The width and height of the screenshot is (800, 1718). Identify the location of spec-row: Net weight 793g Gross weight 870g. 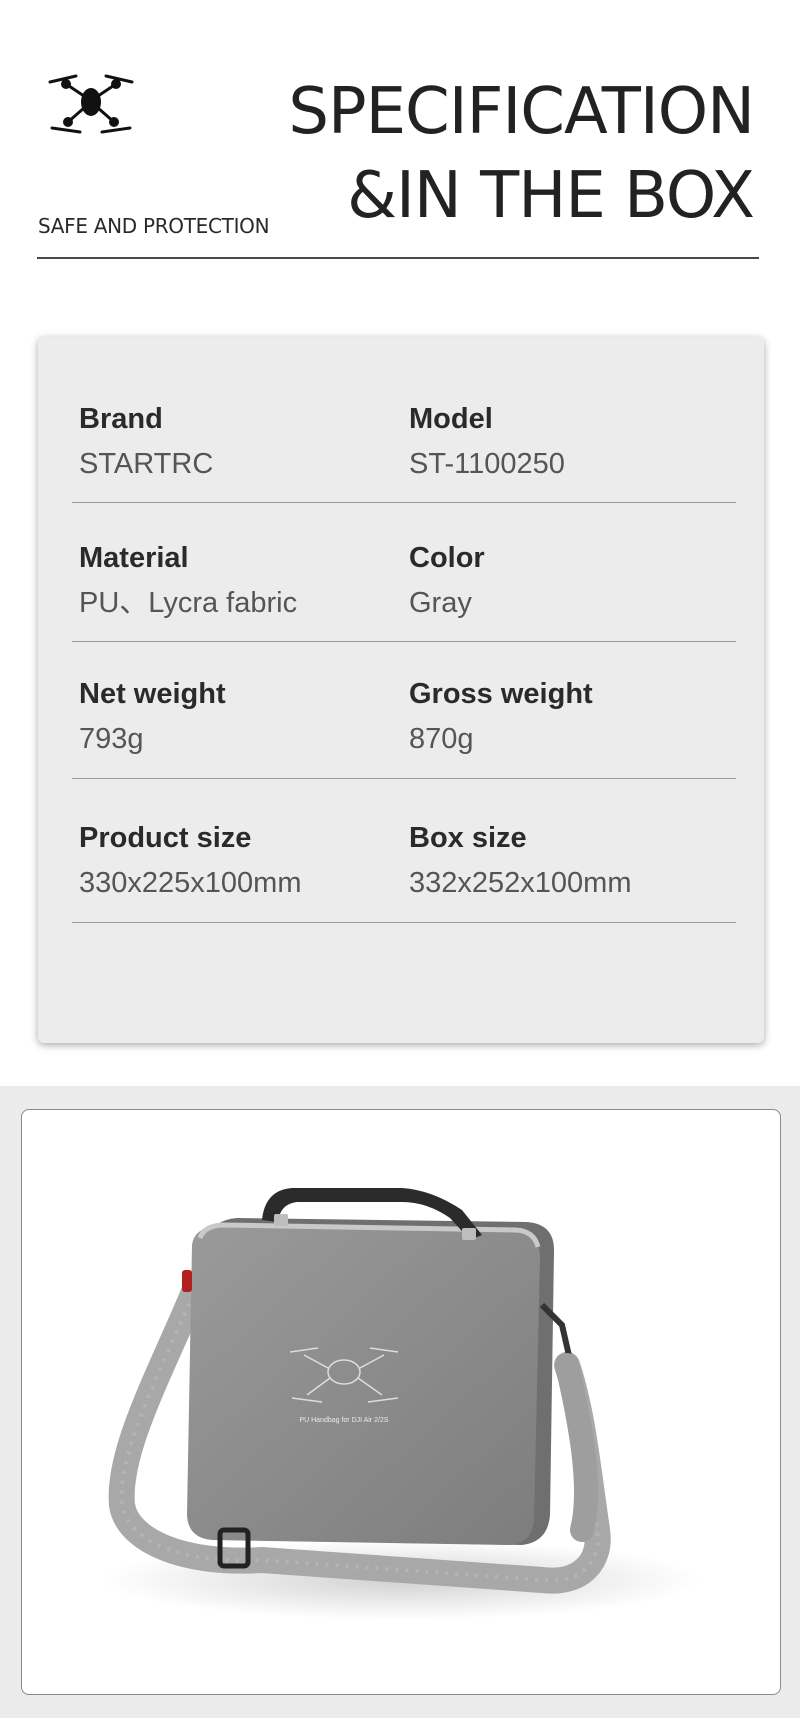
(404, 728).